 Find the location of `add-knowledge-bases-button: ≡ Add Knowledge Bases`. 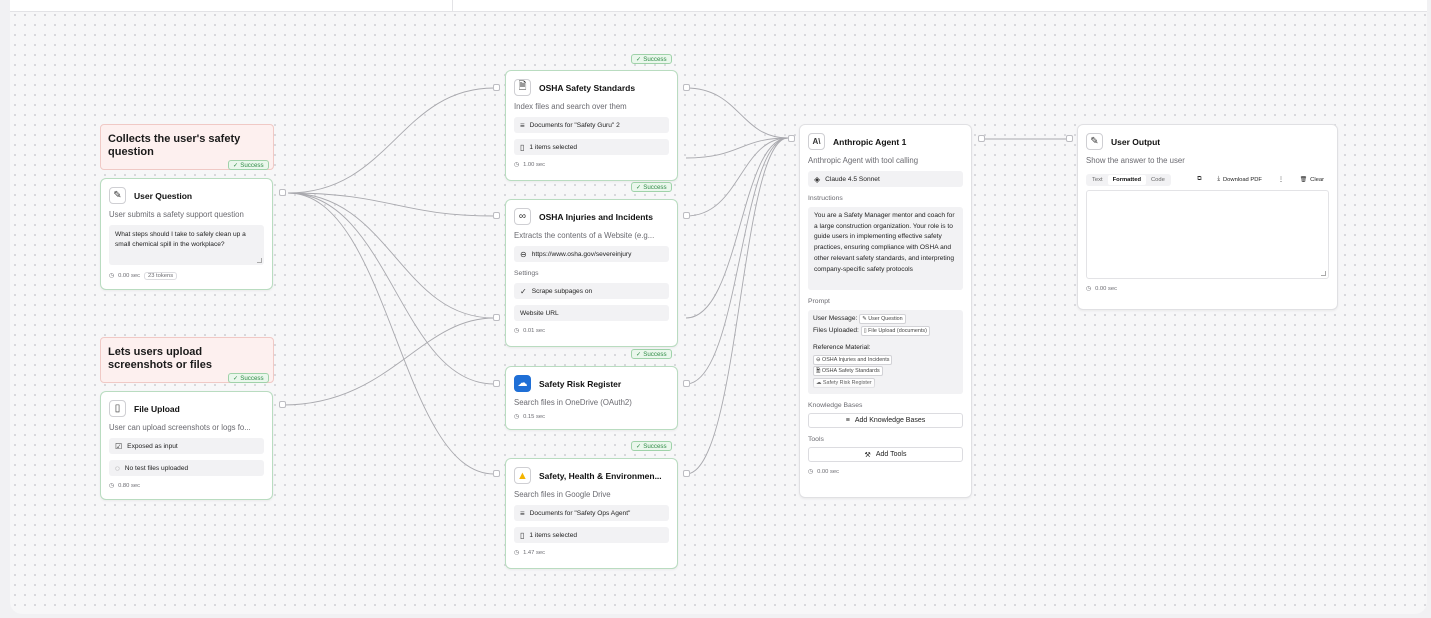

add-knowledge-bases-button: ≡ Add Knowledge Bases is located at coordinates (885, 420).